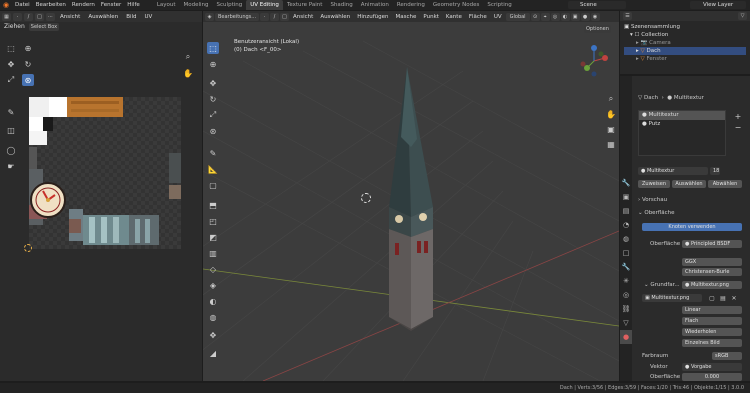 The width and height of the screenshot is (750, 393). I want to click on options-dropdown: Optionen, so click(597, 29).